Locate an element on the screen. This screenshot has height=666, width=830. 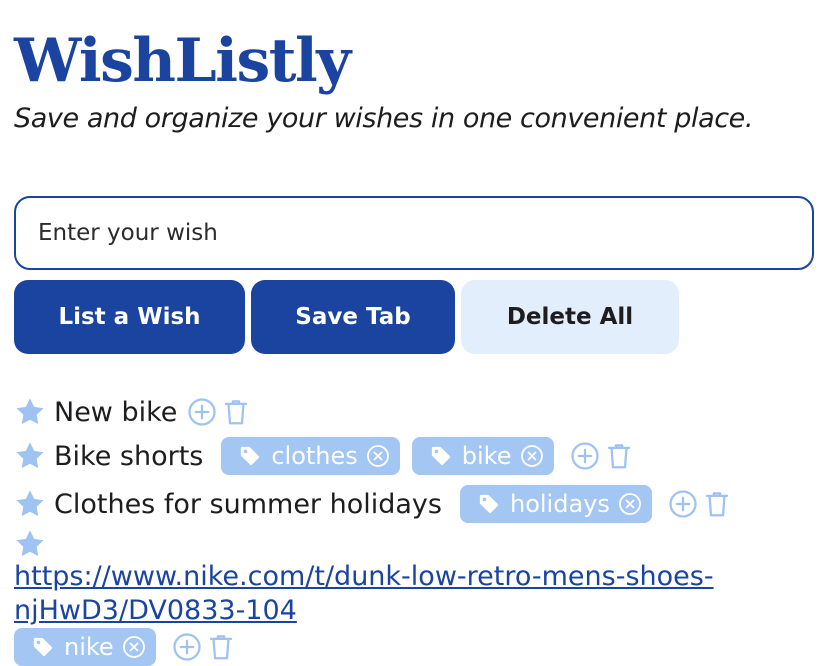
app-title: WishListly is located at coordinates (182, 61).